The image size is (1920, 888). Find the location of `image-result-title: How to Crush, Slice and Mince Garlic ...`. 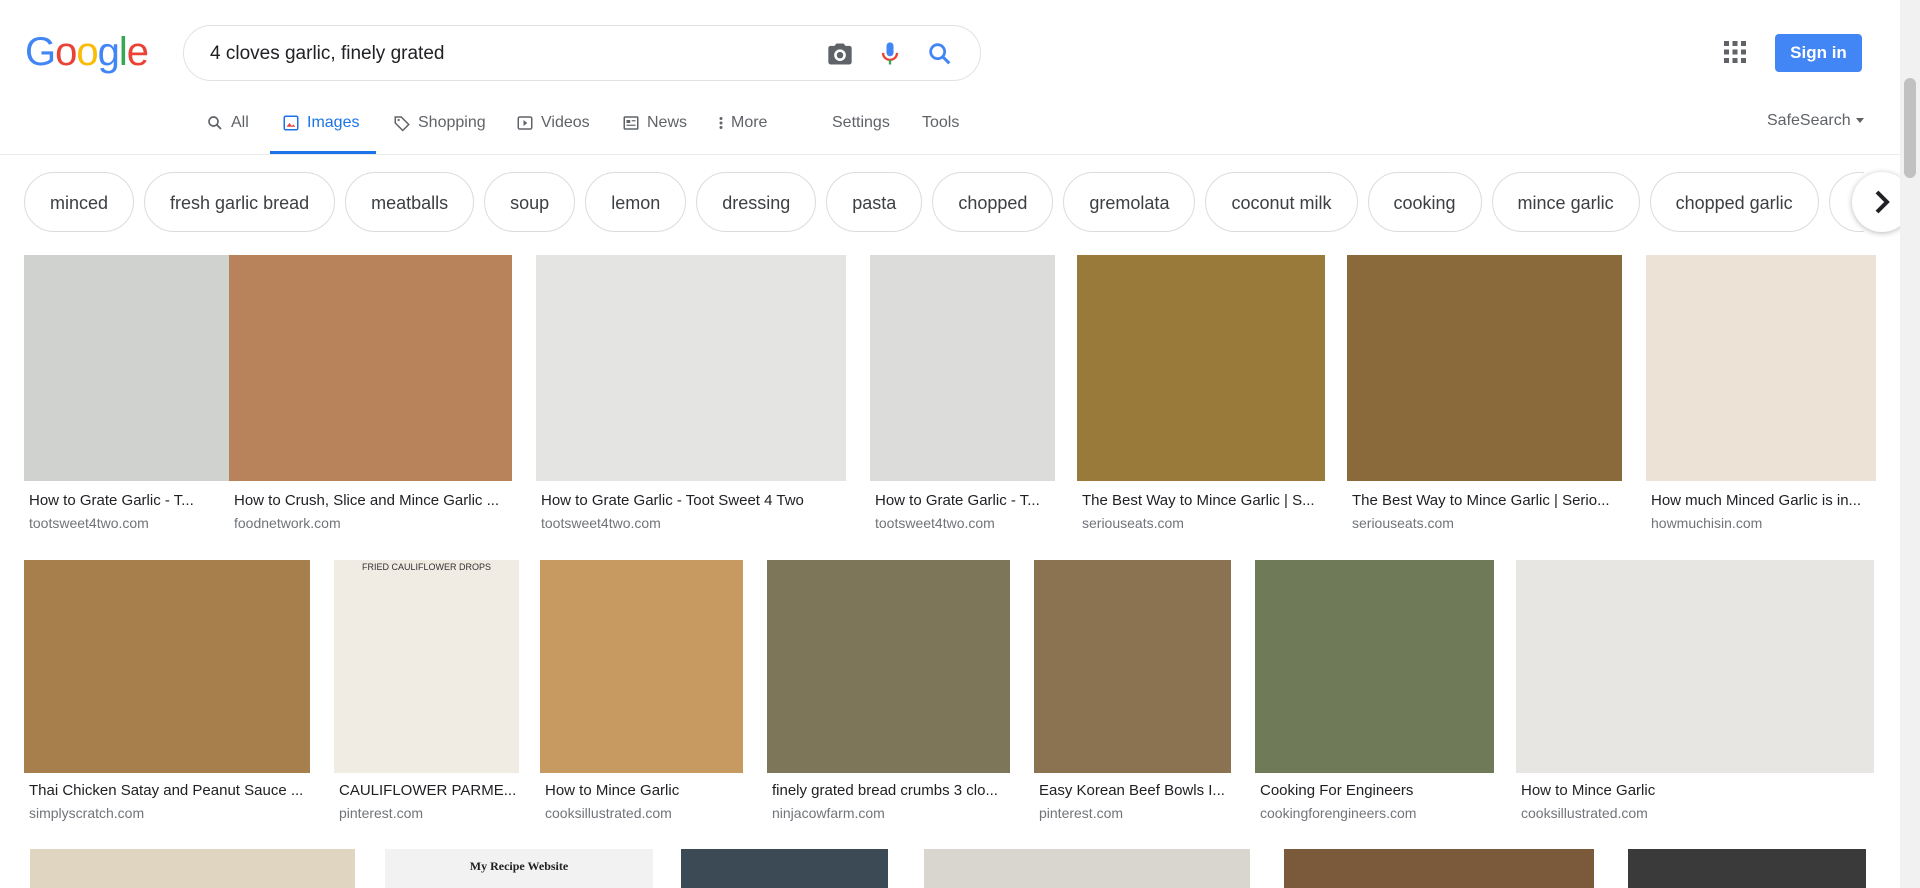

image-result-title: How to Crush, Slice and Mince Garlic ... is located at coordinates (371, 500).